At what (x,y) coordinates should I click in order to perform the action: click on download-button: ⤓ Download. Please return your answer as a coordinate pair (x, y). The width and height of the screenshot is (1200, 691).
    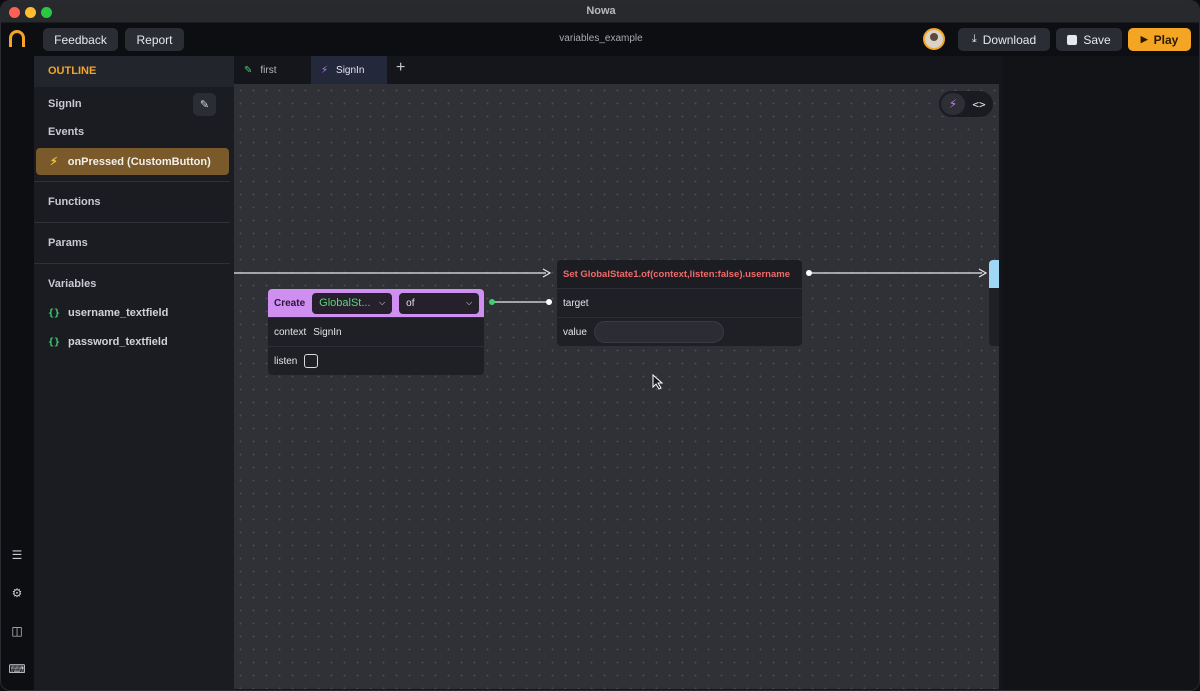
    Looking at the image, I should click on (1004, 39).